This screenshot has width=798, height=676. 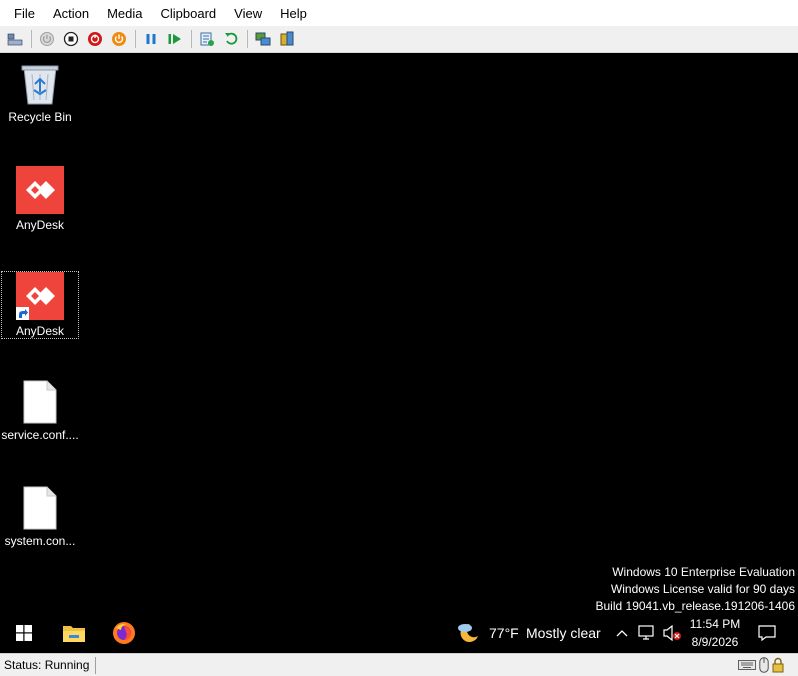 I want to click on desktop-icon-recycle-bin: Recycle Bin, so click(x=40, y=92).